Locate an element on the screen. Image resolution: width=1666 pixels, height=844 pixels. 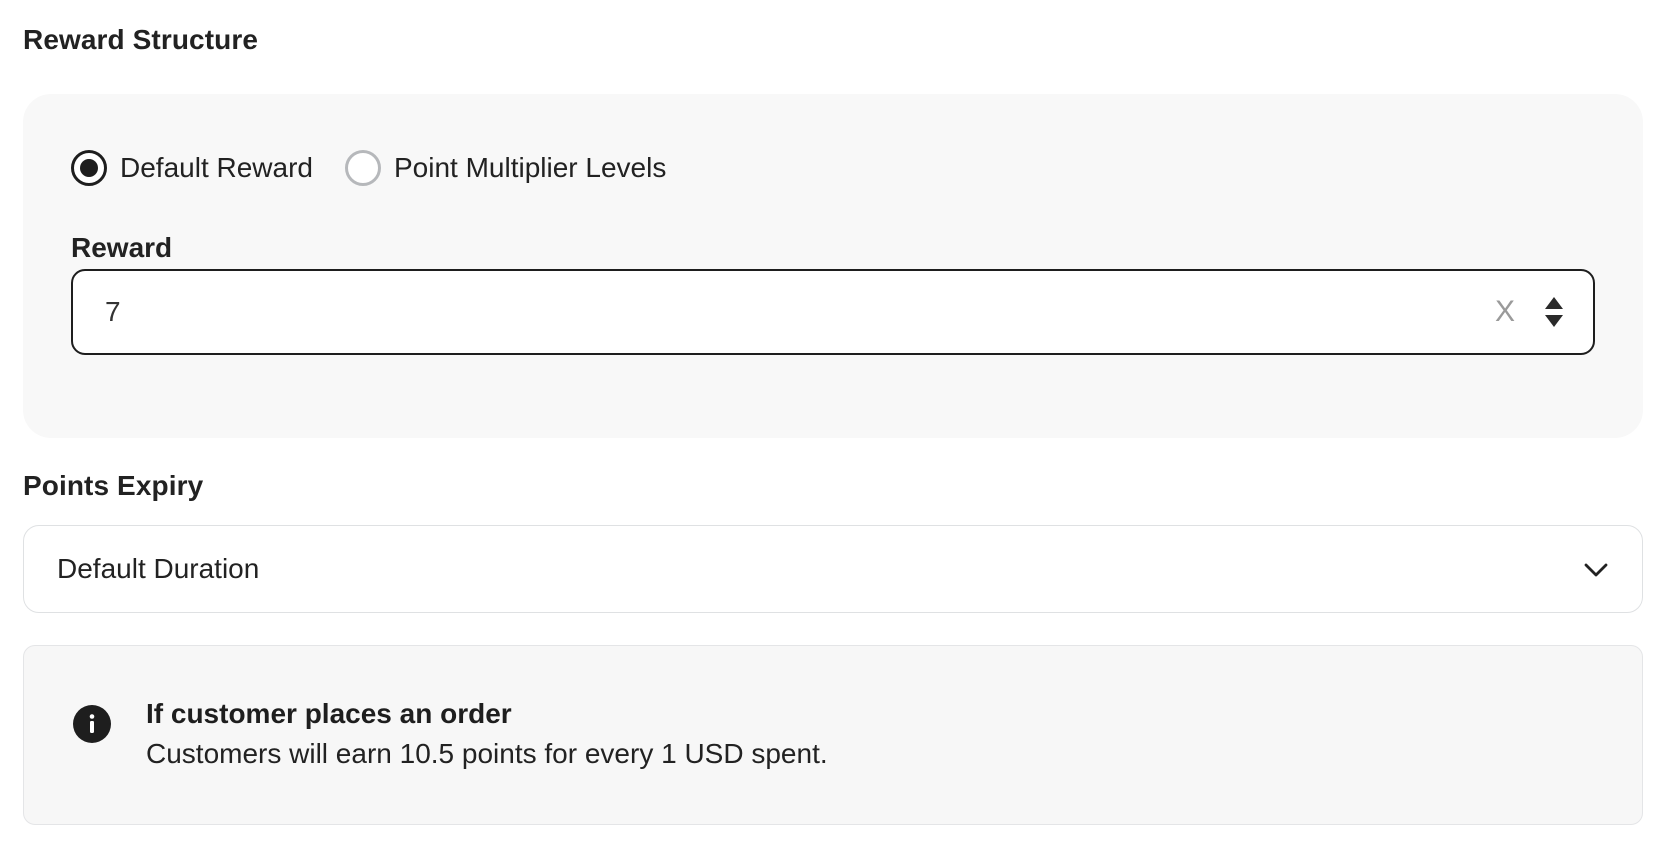
sort-up-down-icon is located at coordinates (1554, 313).